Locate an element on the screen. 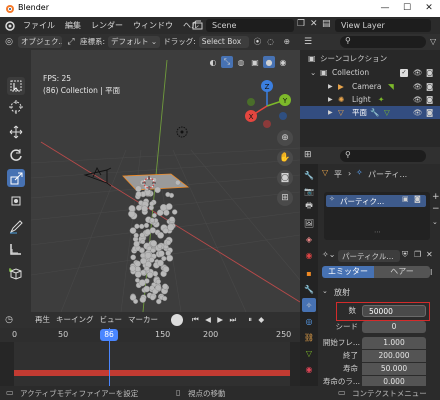 This screenshot has width=440, height=400. gizmo-neg-y is located at coordinates (251, 102).